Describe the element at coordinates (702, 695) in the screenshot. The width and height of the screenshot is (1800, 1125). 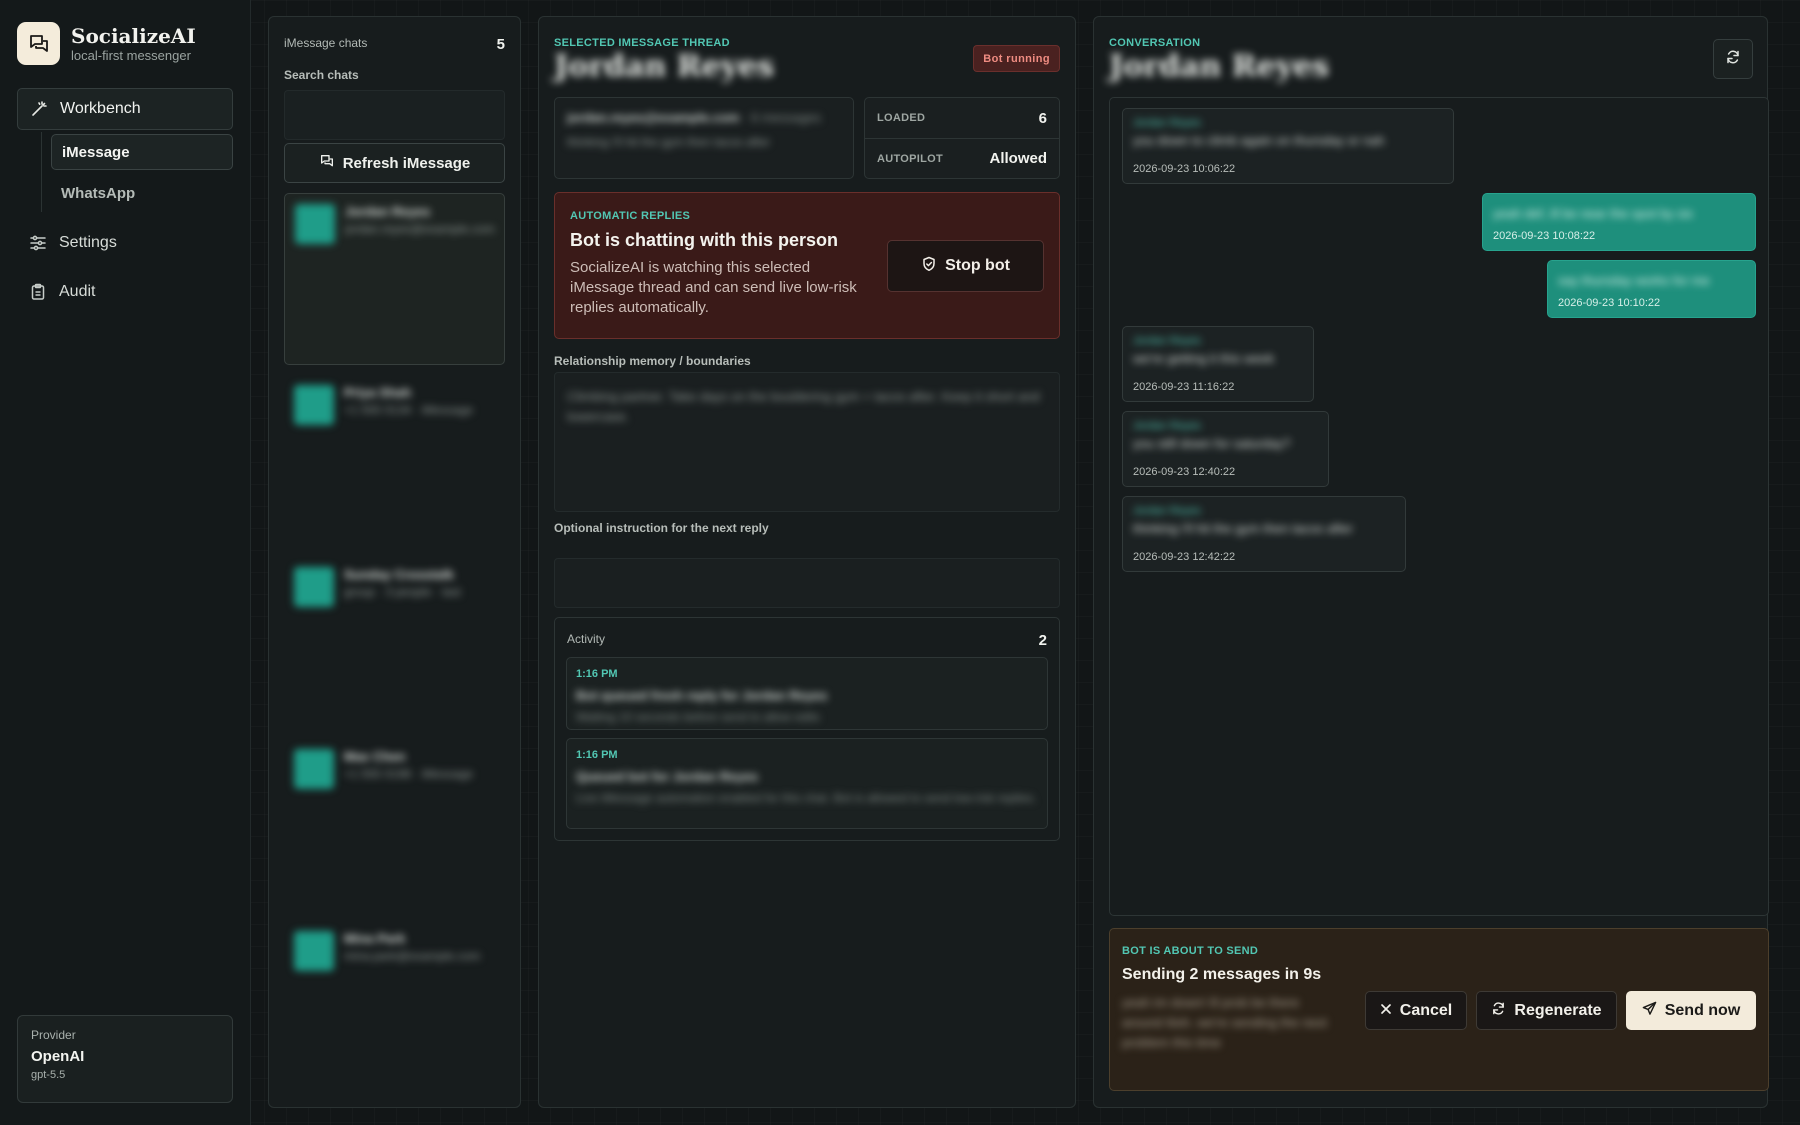
I see `activity-title-text: Bot queued fresh reply for Jordan Reyes` at that location.